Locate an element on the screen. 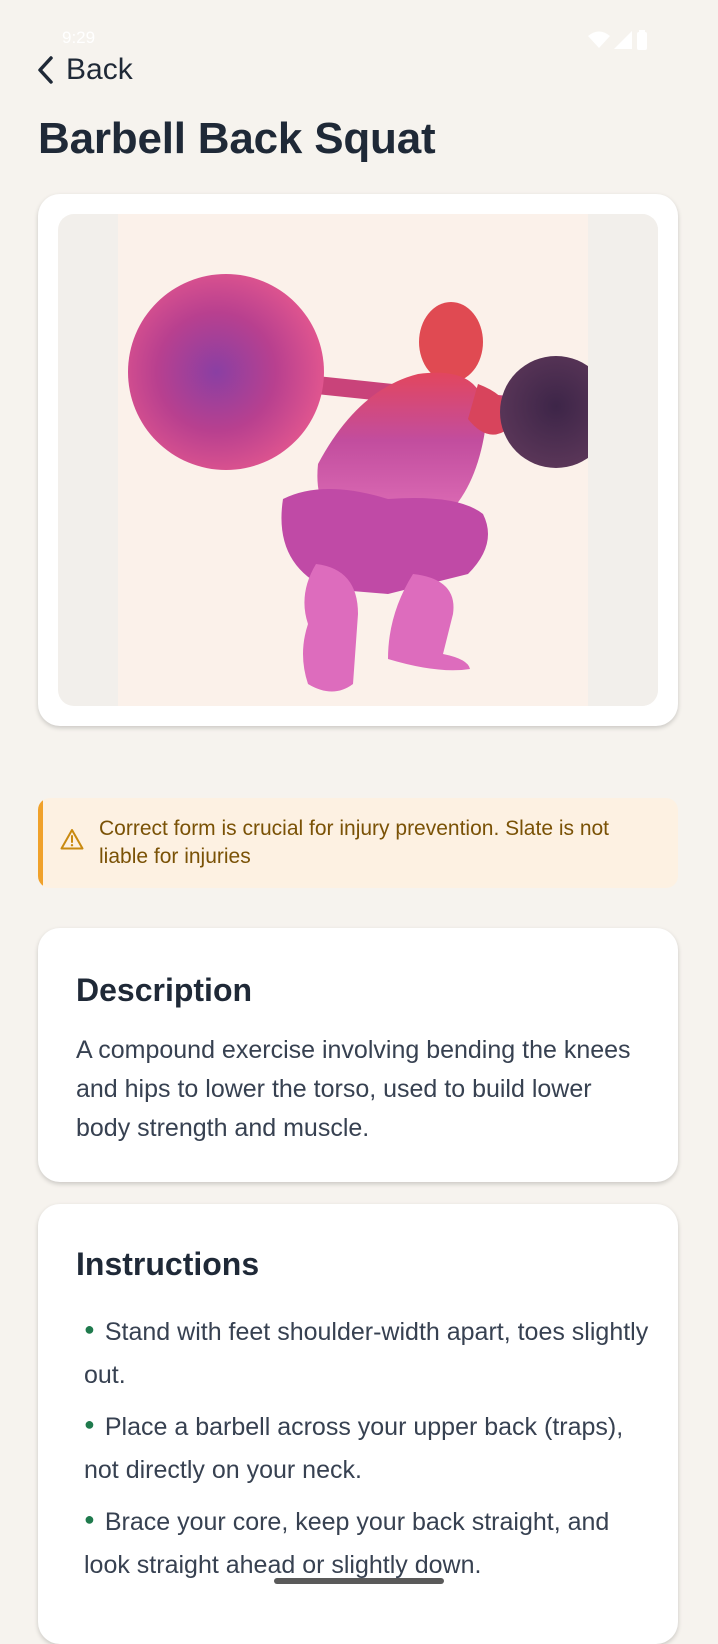  back-label: Back is located at coordinates (99, 69).